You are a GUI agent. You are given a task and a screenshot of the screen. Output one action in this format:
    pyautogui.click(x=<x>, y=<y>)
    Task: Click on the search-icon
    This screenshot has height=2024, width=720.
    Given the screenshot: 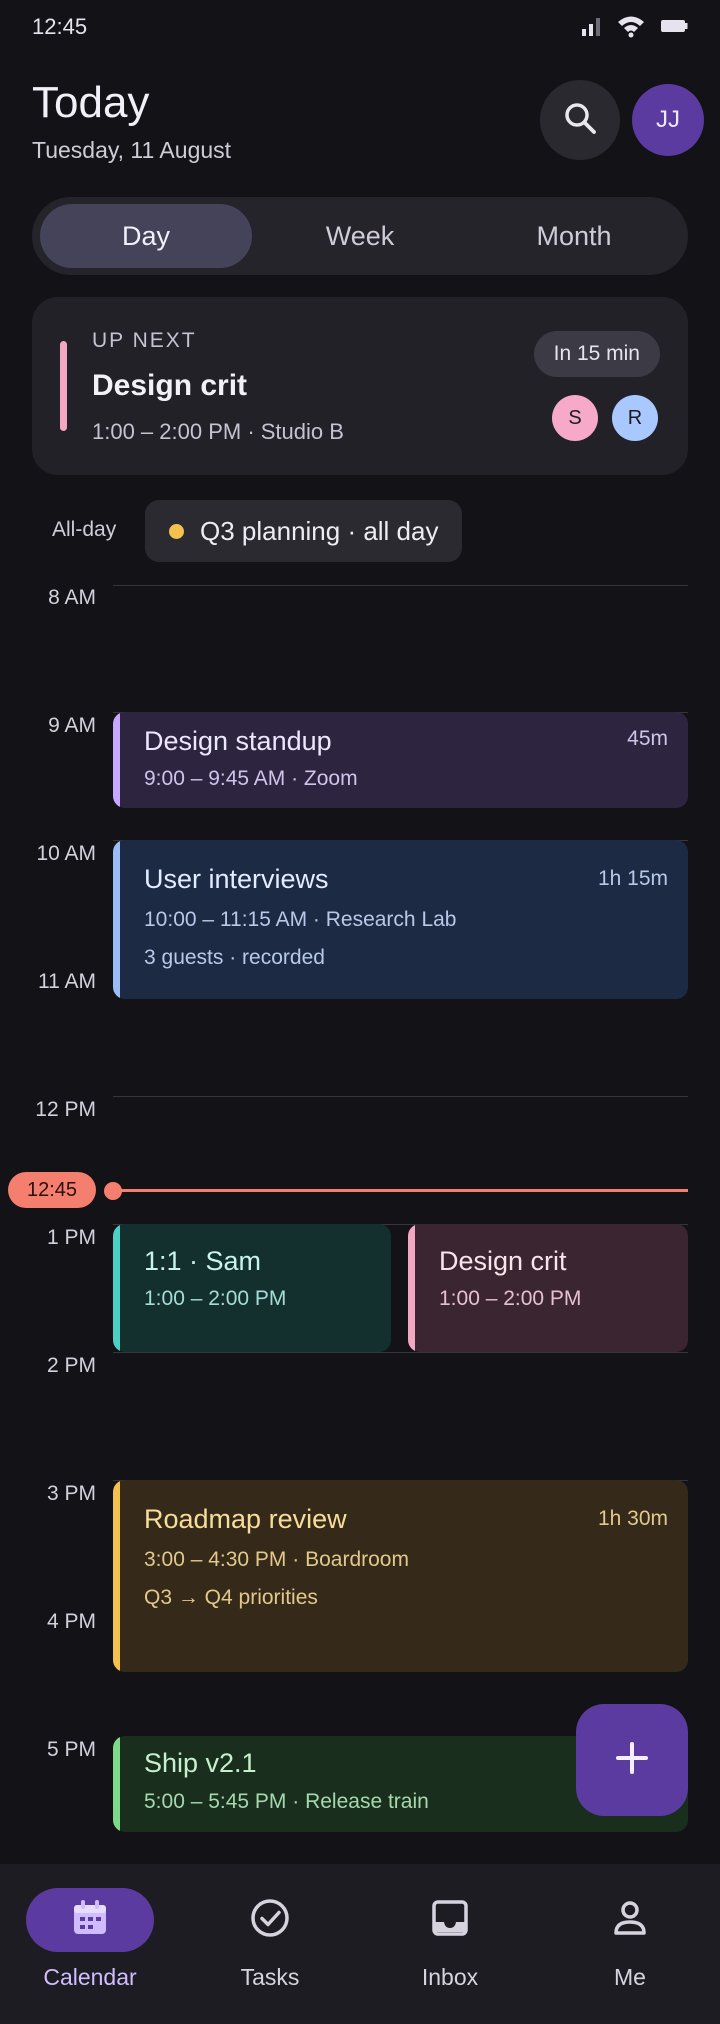 What is the action you would take?
    pyautogui.click(x=580, y=120)
    